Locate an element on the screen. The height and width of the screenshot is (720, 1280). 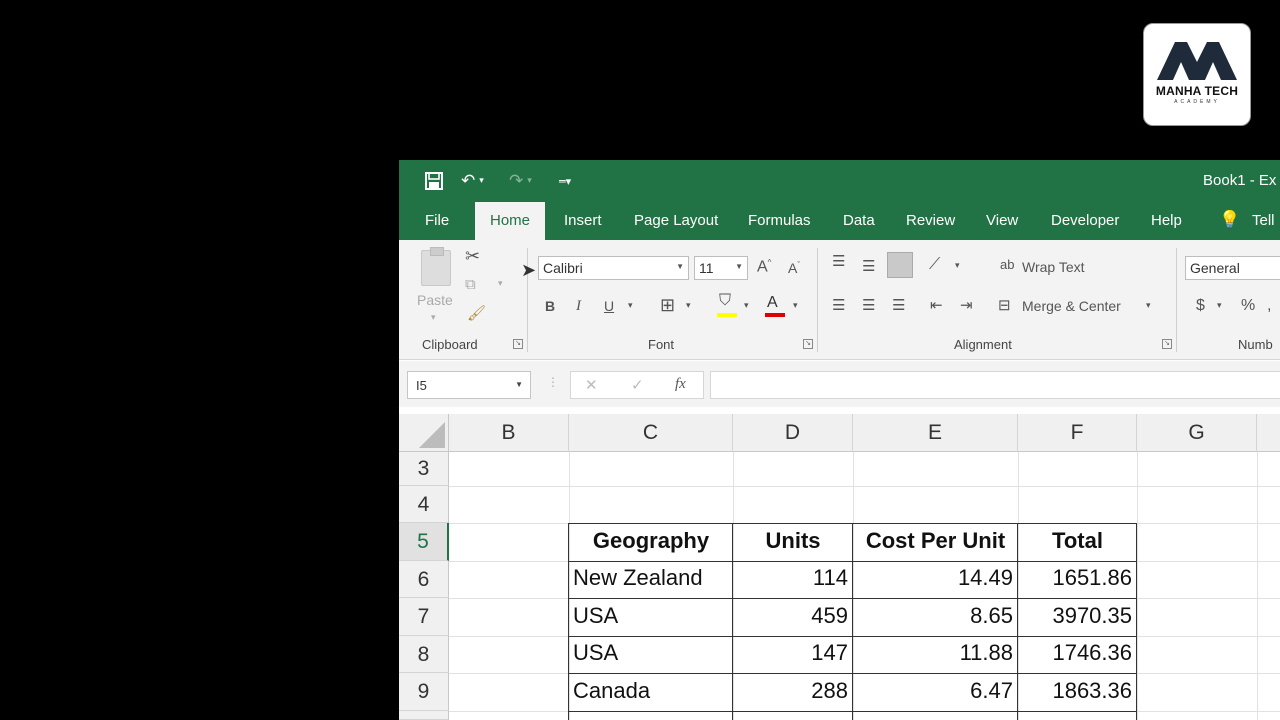
wrap-text-button: Wrap Text is located at coordinates (1053, 267).